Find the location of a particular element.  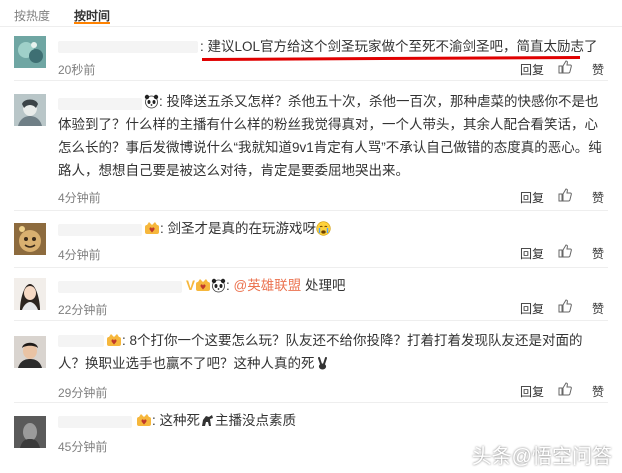

comment-body: : 这种死 is located at coordinates (176, 420).